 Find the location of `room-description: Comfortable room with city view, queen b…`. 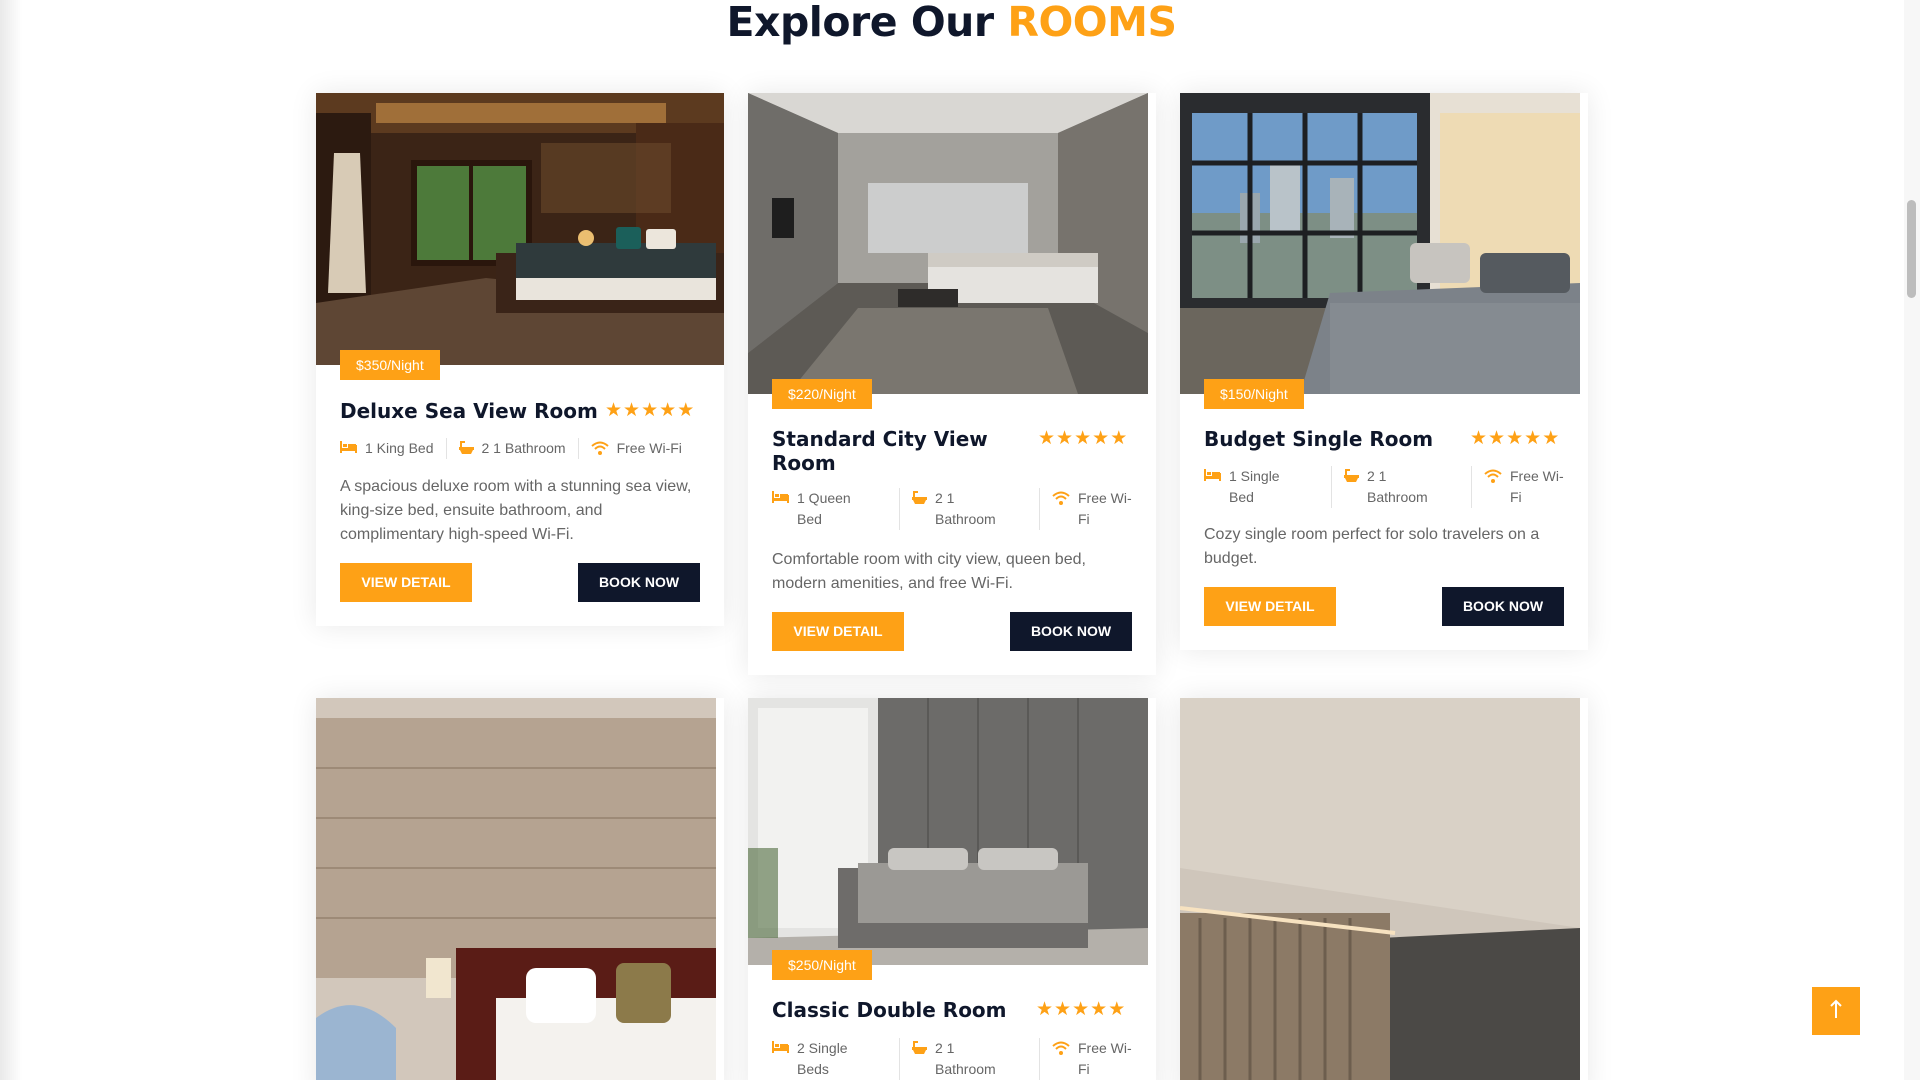

room-description: Comfortable room with city view, queen b… is located at coordinates (929, 571).